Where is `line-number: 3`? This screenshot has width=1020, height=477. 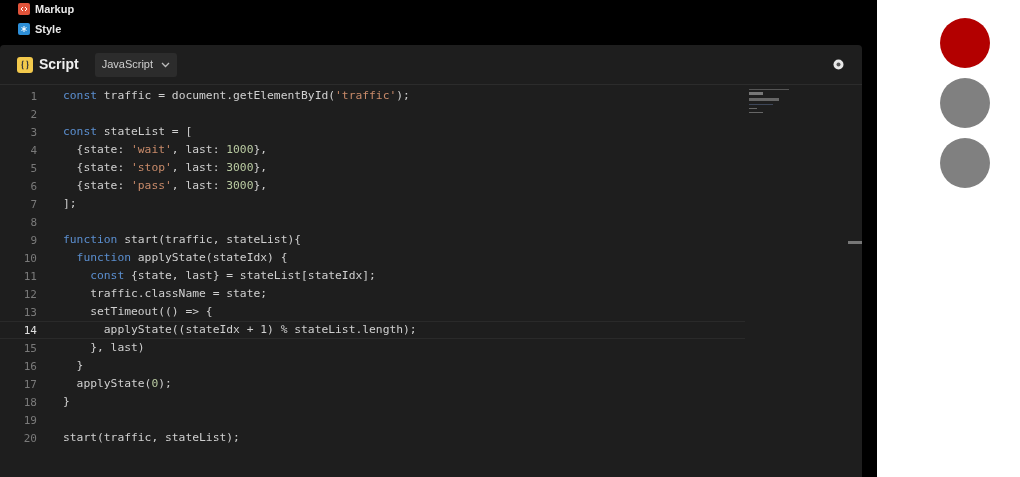 line-number: 3 is located at coordinates (33, 132).